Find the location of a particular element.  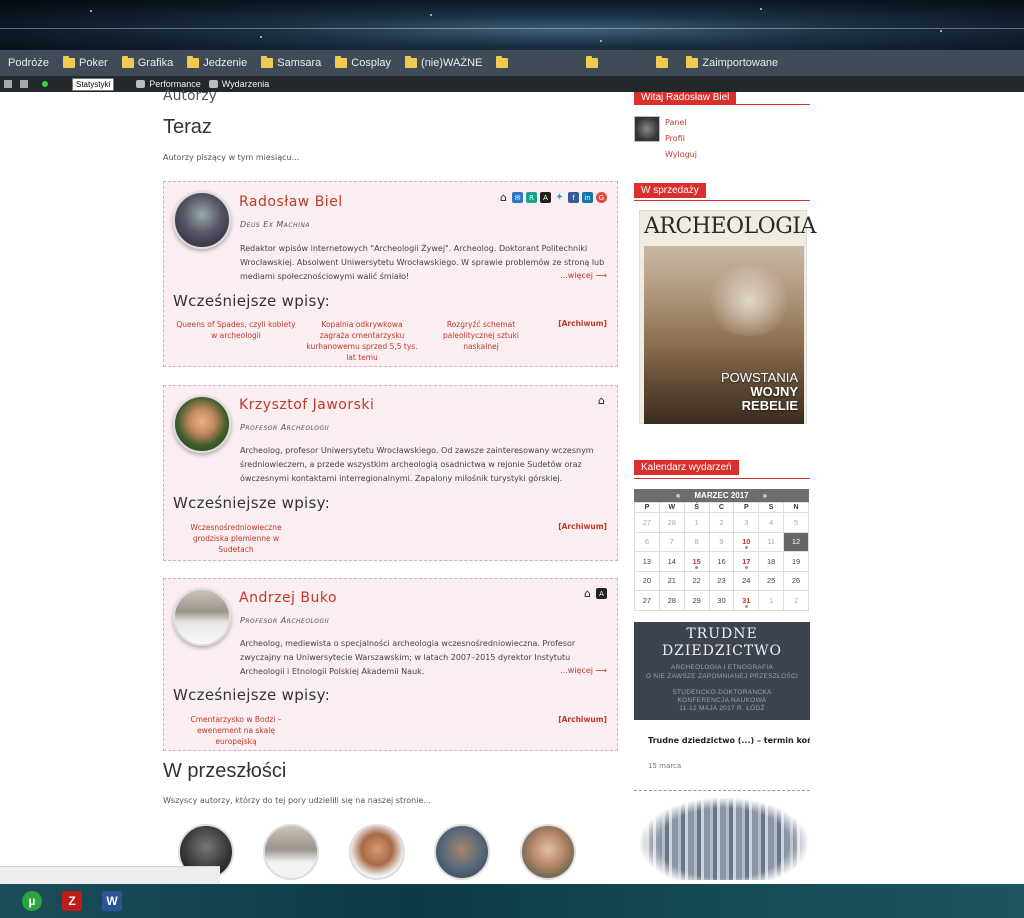

bookmark-samsara: Samsara is located at coordinates (291, 62).